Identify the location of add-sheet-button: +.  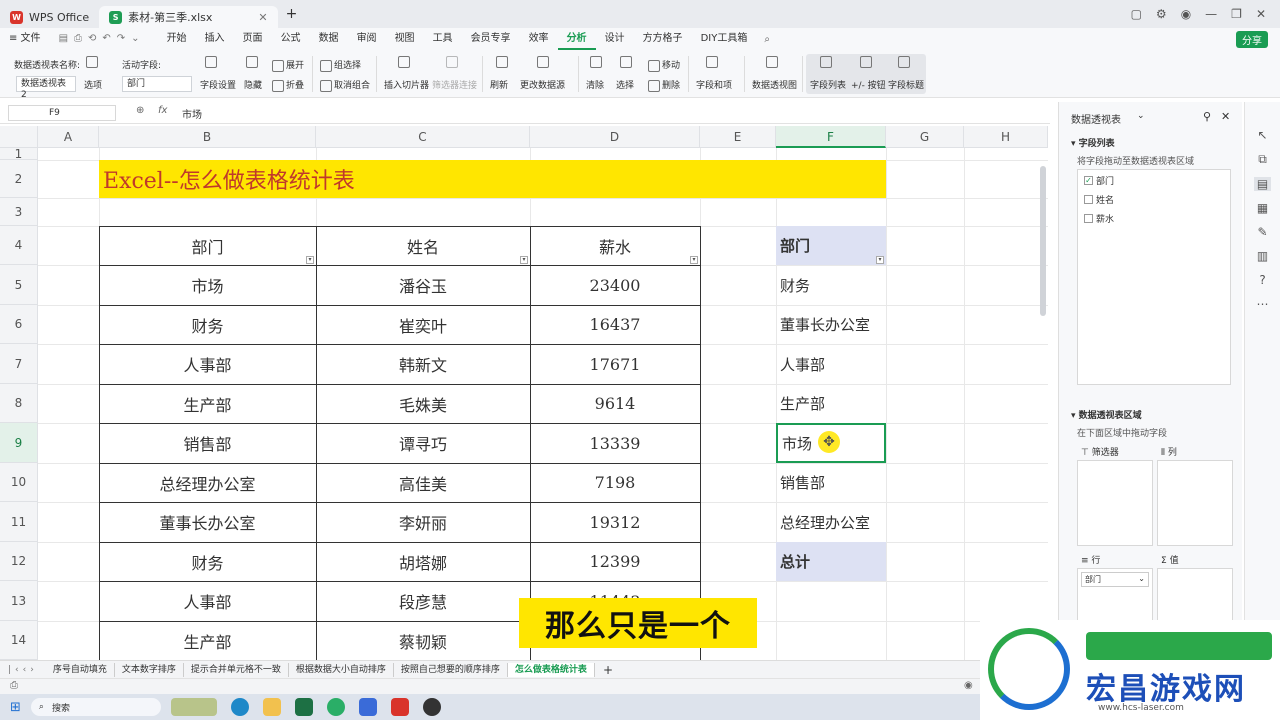
(608, 670).